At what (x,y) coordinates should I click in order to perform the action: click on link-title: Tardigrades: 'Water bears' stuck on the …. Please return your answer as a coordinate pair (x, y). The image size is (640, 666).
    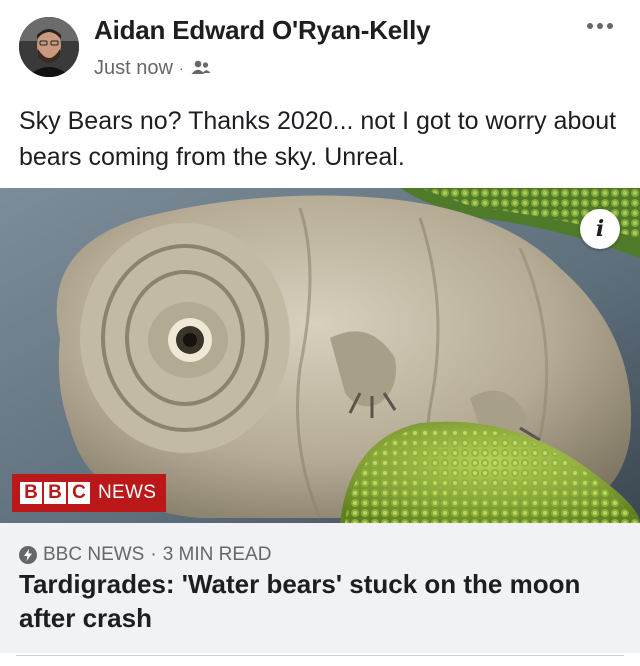
    Looking at the image, I should click on (319, 601).